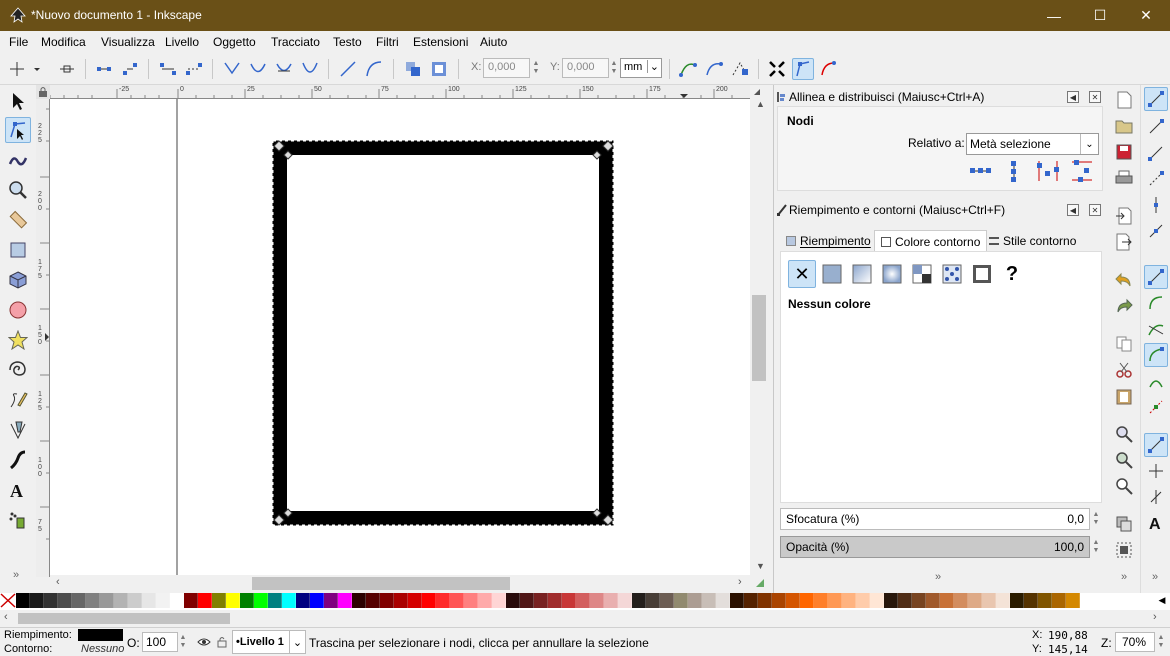 The height and width of the screenshot is (656, 1170). What do you see at coordinates (130, 69) in the screenshot?
I see `break-path-icon` at bounding box center [130, 69].